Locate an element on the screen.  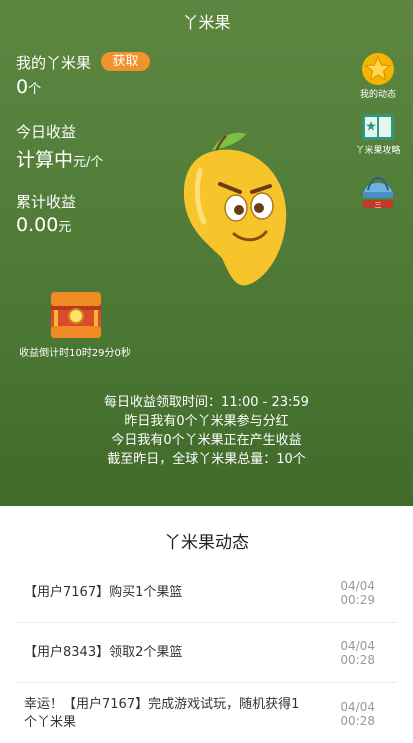
info-line: 今日我有0个丫米果正在产生收益 is located at coordinates (206, 440).